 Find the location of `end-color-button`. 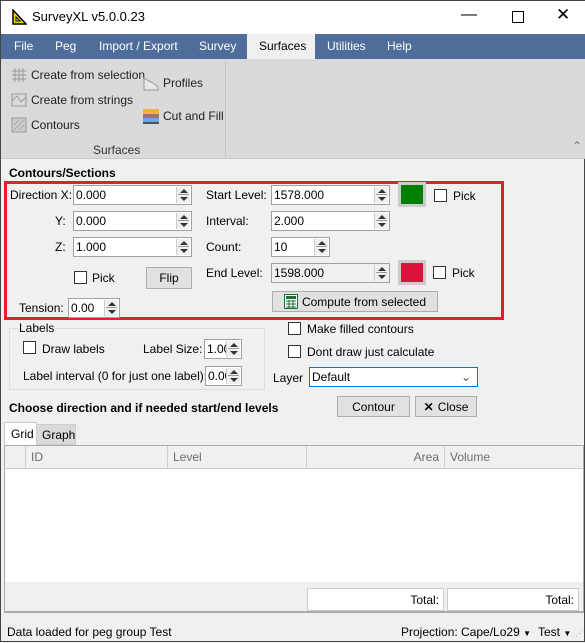

end-color-button is located at coordinates (412, 272).